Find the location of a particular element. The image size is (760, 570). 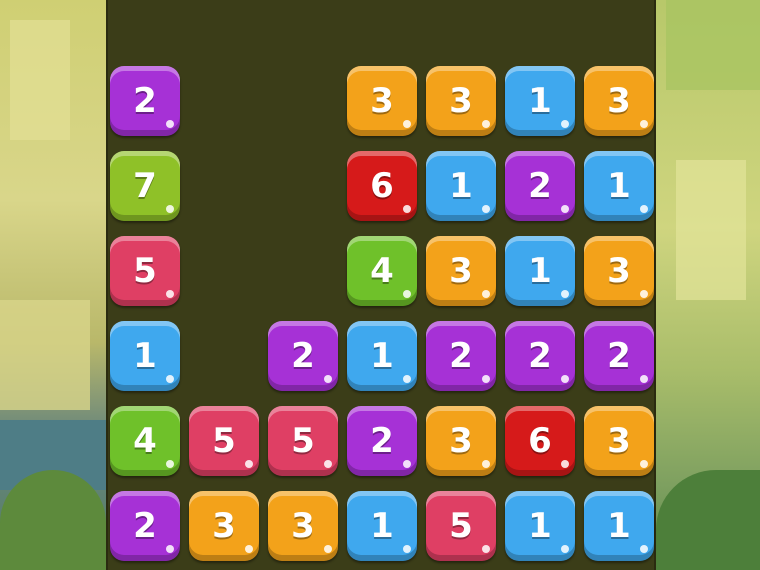

tile-r6-c6: 1 is located at coordinates (540, 526).